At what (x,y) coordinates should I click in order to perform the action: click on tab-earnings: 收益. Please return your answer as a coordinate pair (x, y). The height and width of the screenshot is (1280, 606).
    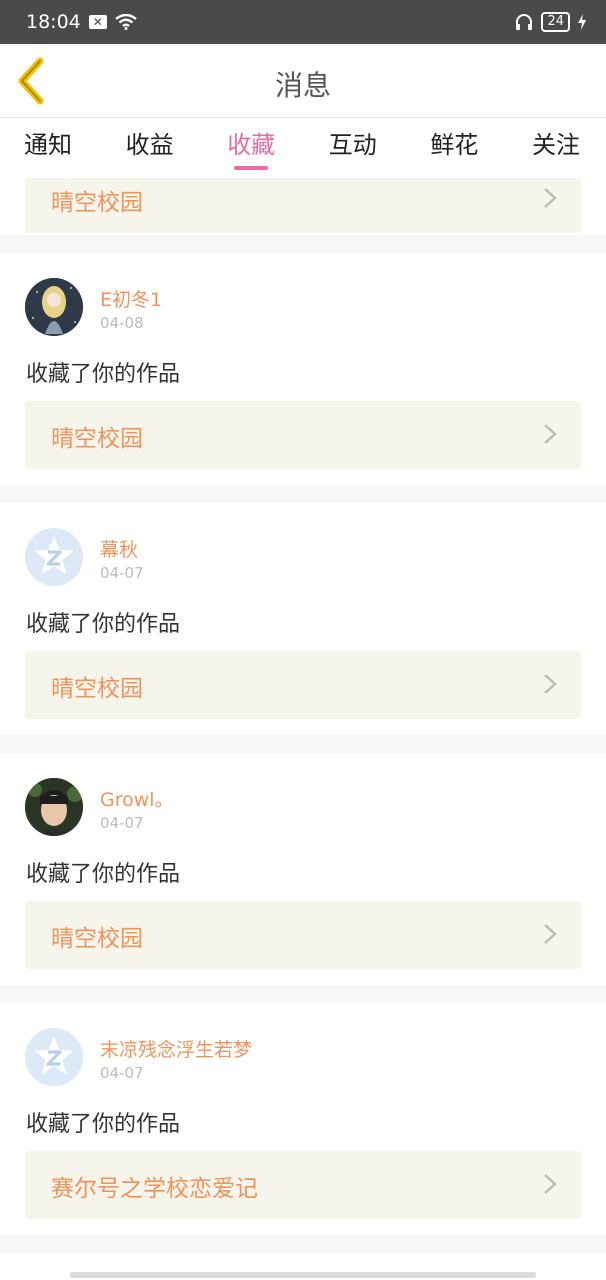
    Looking at the image, I should click on (150, 148).